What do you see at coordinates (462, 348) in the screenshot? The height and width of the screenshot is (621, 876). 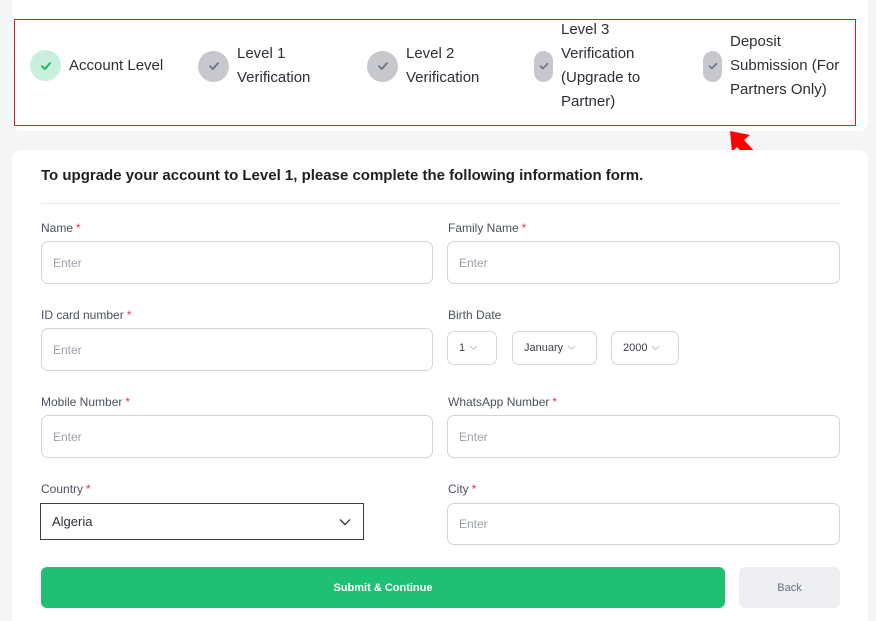 I see `select-value: 1` at bounding box center [462, 348].